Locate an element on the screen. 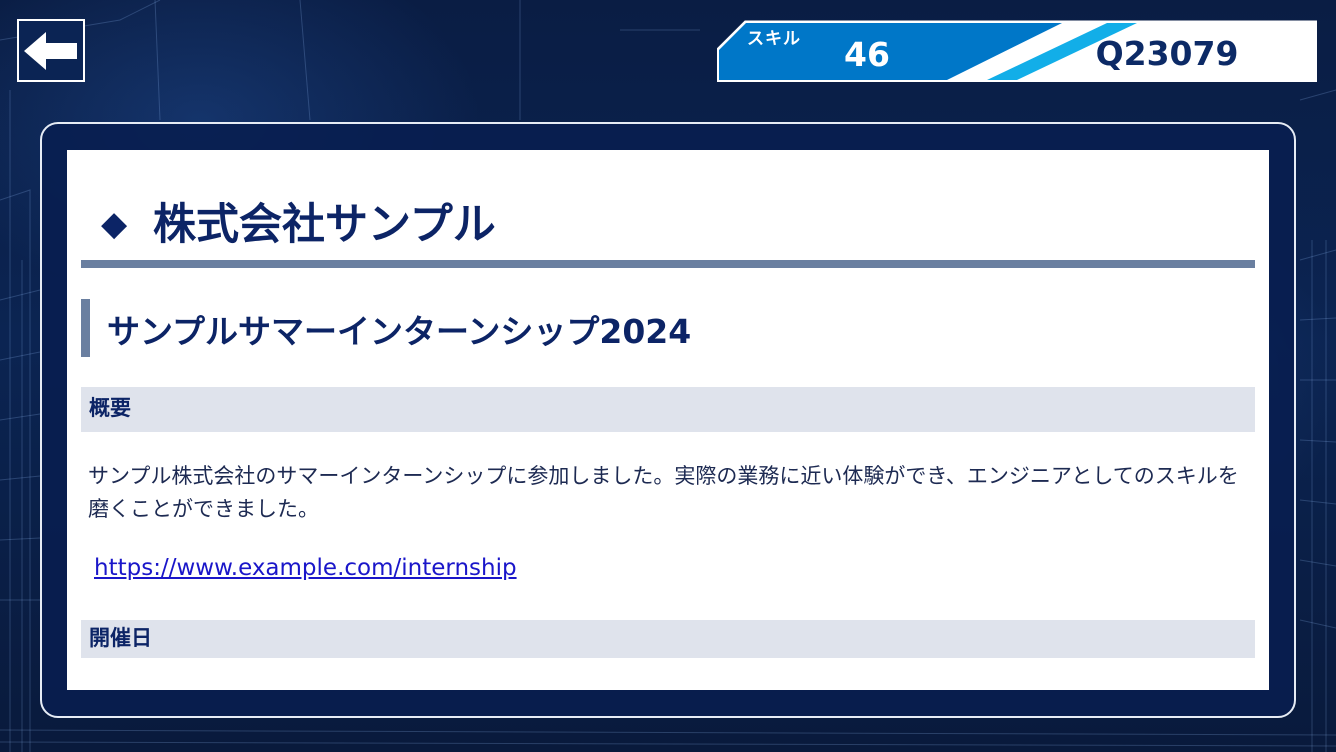 The height and width of the screenshot is (752, 1336). back-button is located at coordinates (51, 50).